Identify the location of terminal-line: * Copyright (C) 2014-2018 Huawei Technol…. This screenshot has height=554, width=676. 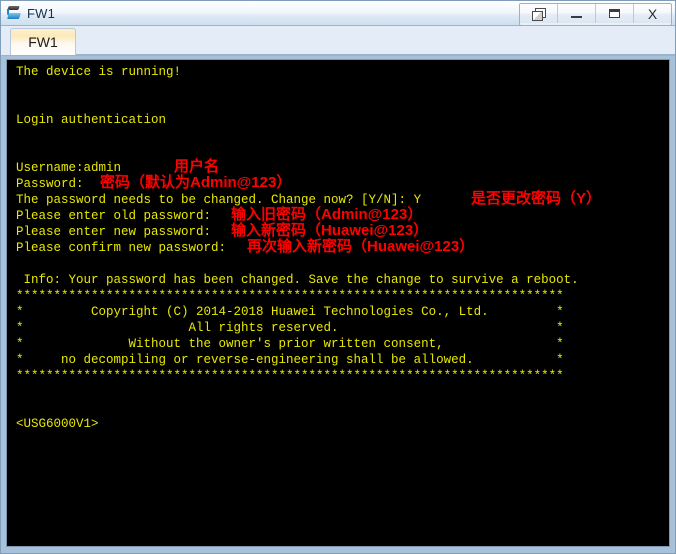
(342, 312).